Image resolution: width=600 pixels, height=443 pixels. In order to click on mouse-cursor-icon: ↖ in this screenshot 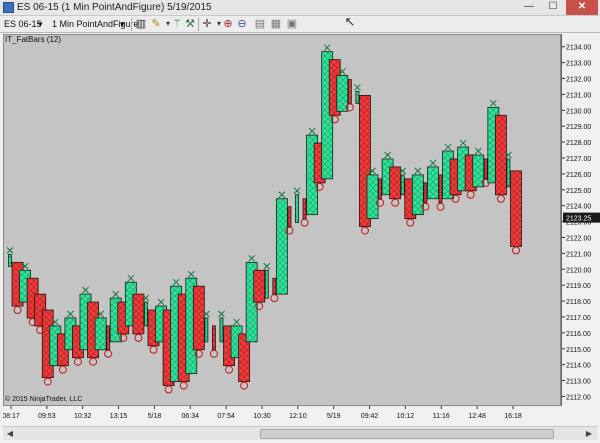, I will do `click(350, 21)`.